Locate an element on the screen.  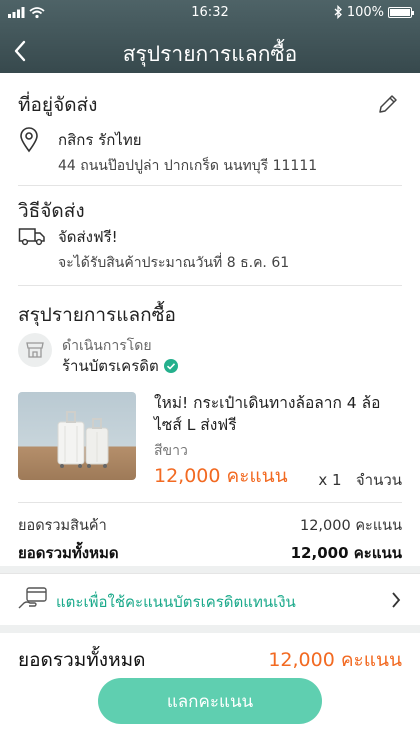
product-name-line2: ไซส์ L ส่งฟรี is located at coordinates (195, 425).